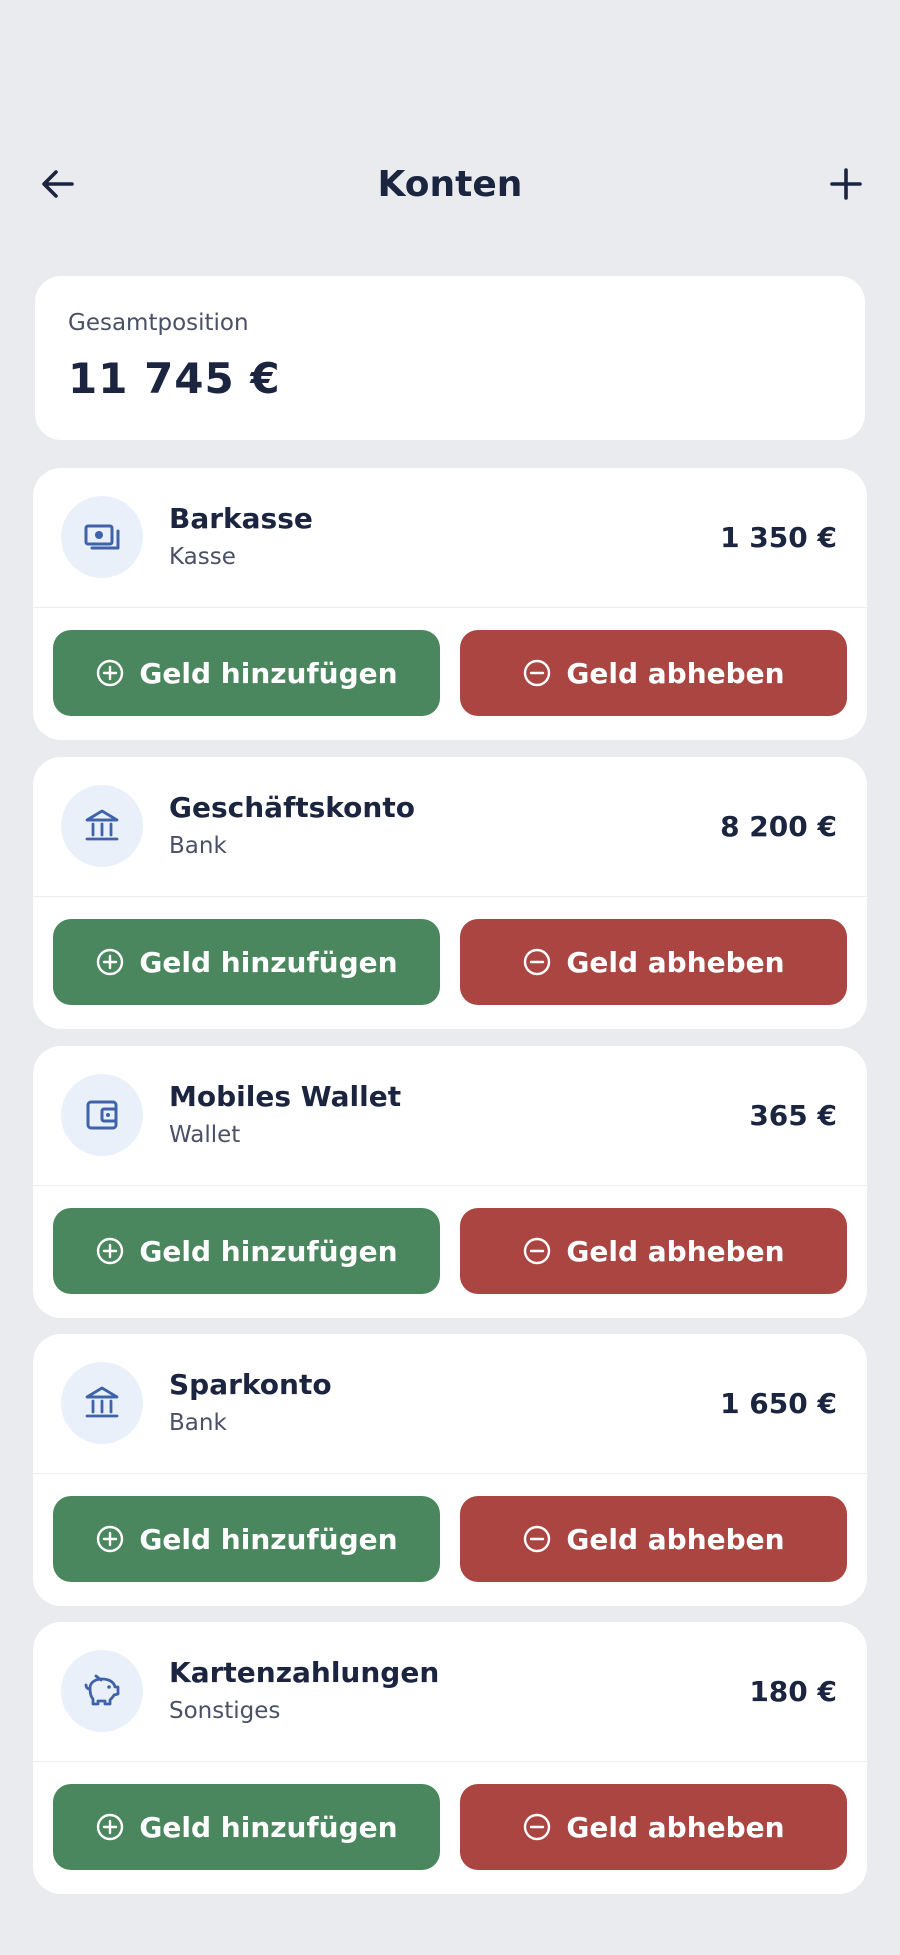 The image size is (900, 1955). What do you see at coordinates (292, 807) in the screenshot?
I see `account-name: Geschäftskonto` at bounding box center [292, 807].